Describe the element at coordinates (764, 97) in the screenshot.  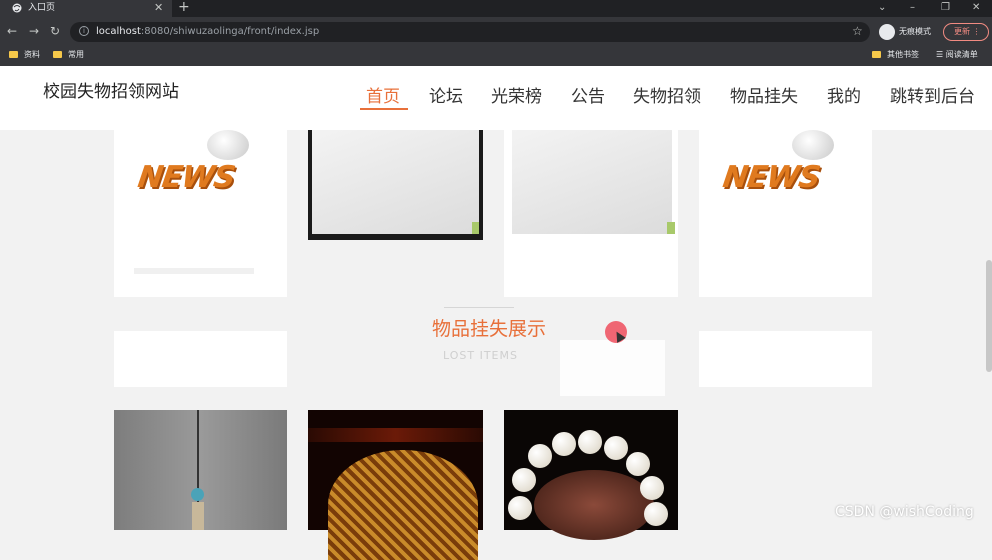
I see `nav-lost-report: 物品挂失` at that location.